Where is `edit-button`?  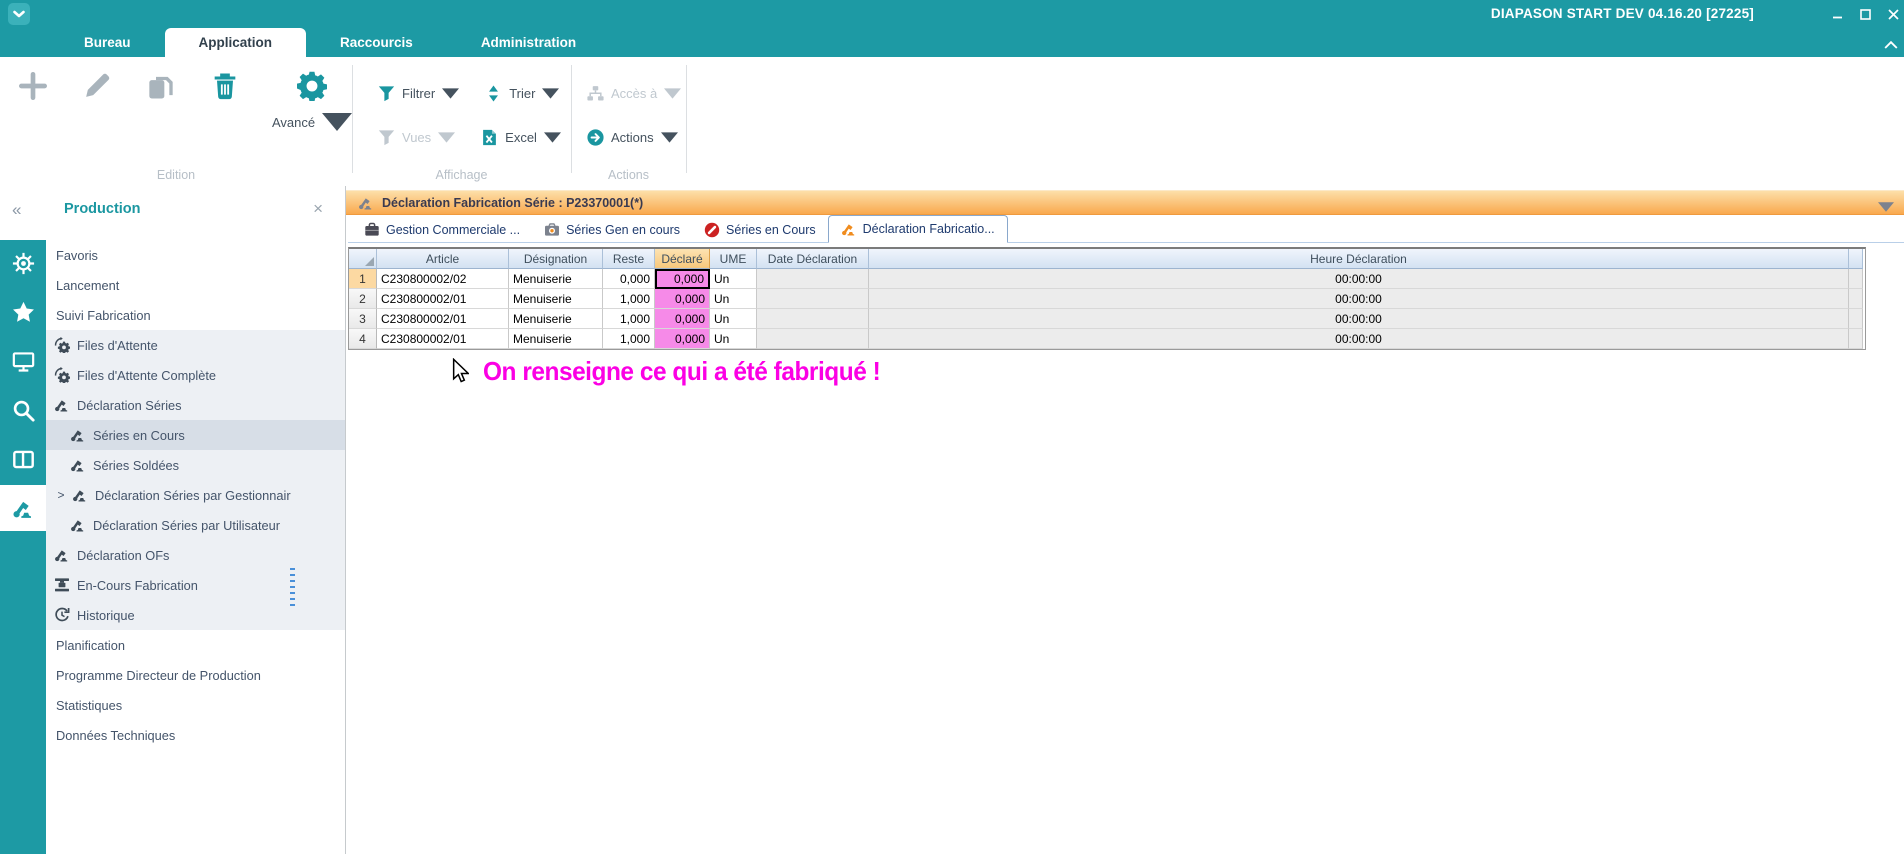 edit-button is located at coordinates (97, 86).